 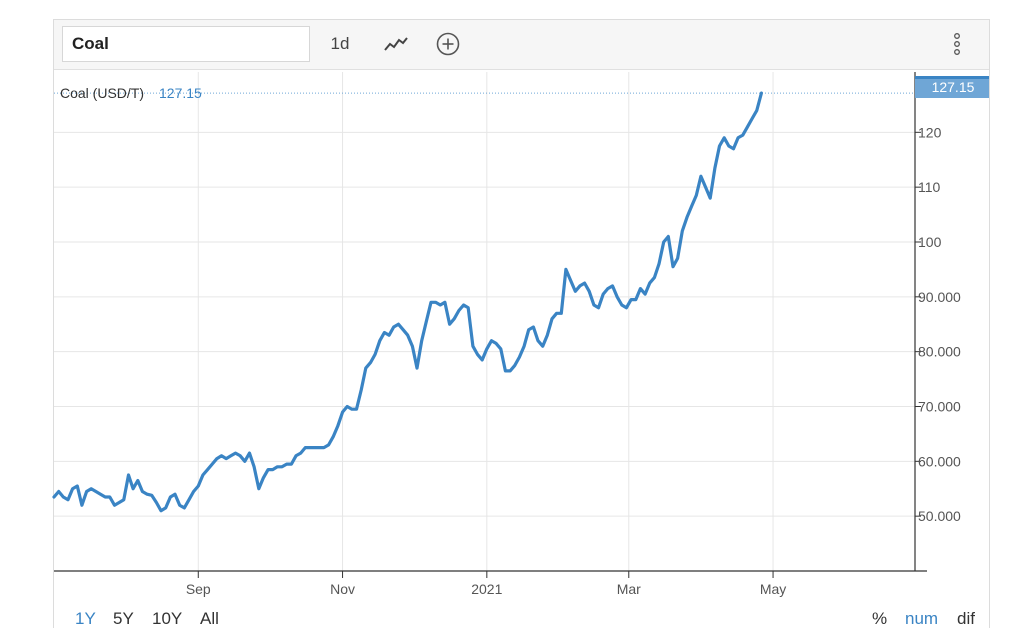 I want to click on y-tick-label: 110, so click(x=929, y=187).